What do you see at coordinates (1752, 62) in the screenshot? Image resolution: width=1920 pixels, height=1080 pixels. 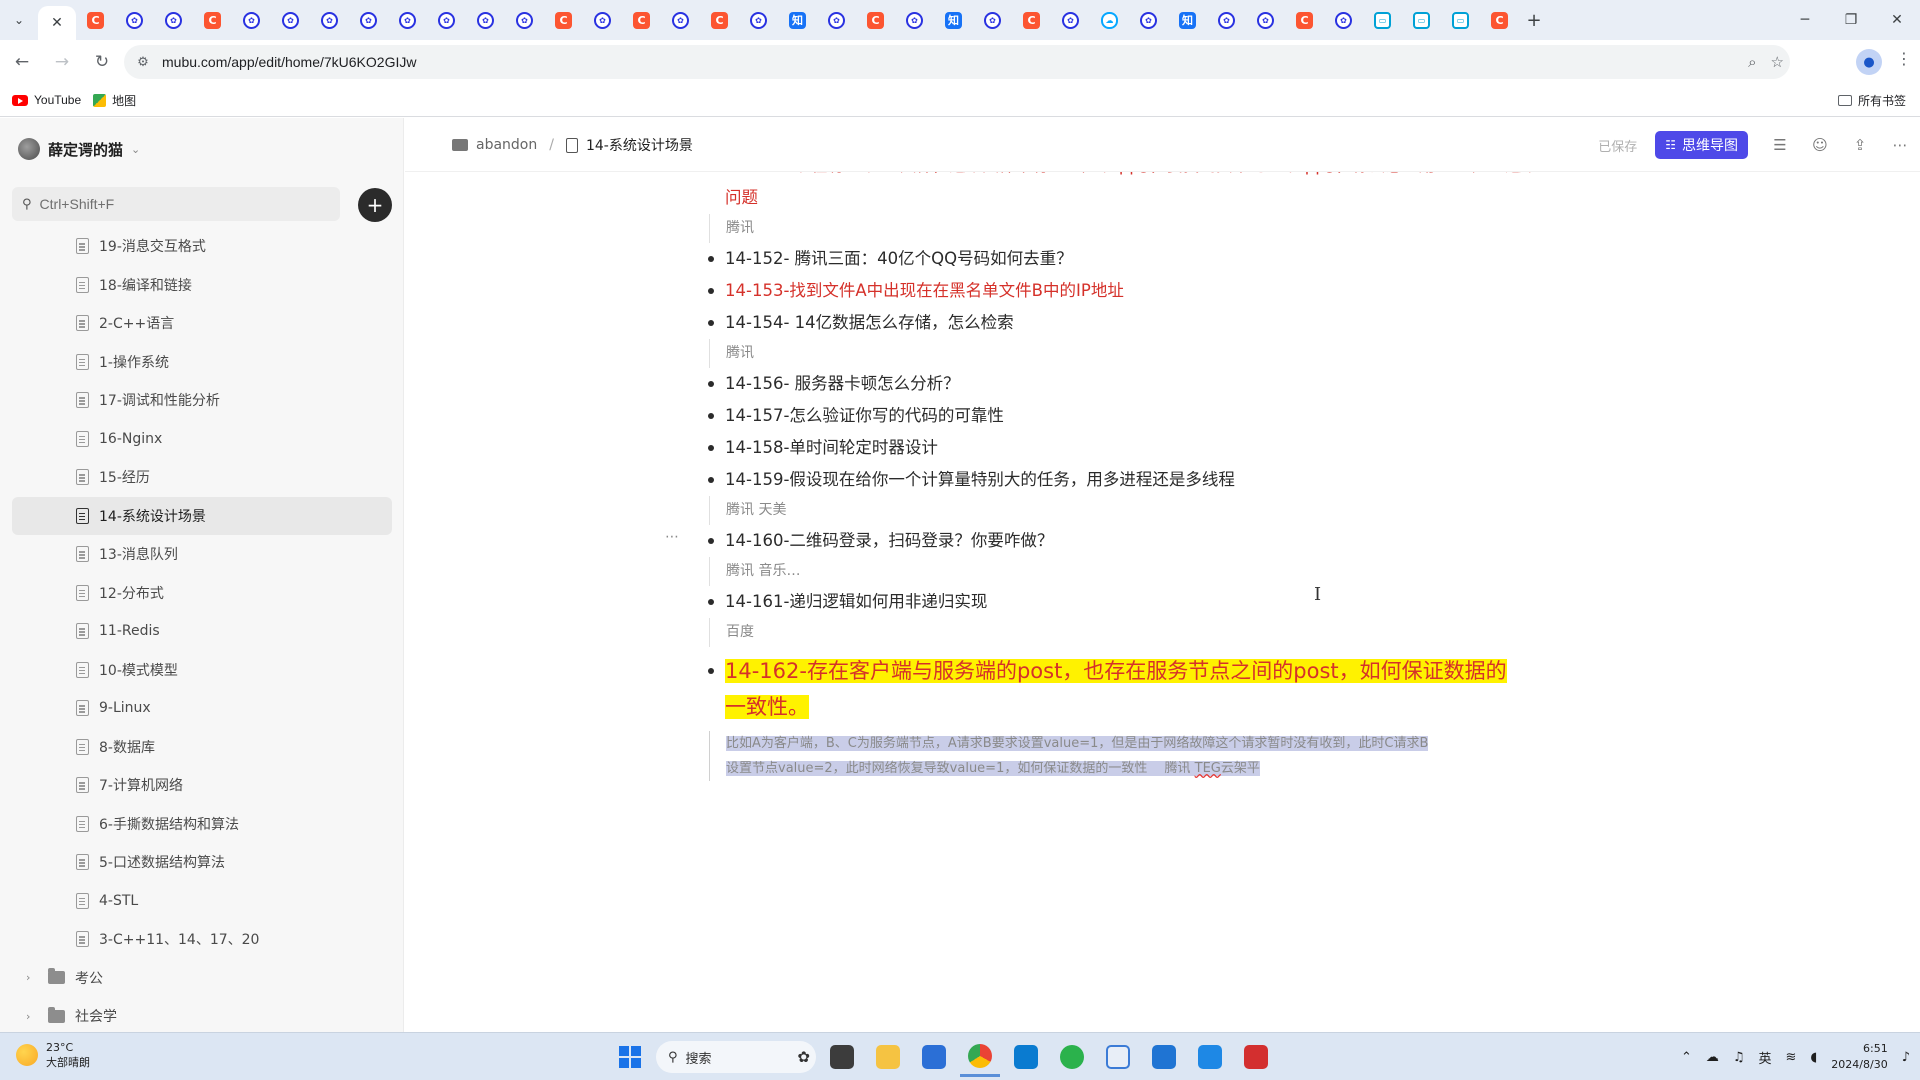 I see `zoom-icon: ⌕` at bounding box center [1752, 62].